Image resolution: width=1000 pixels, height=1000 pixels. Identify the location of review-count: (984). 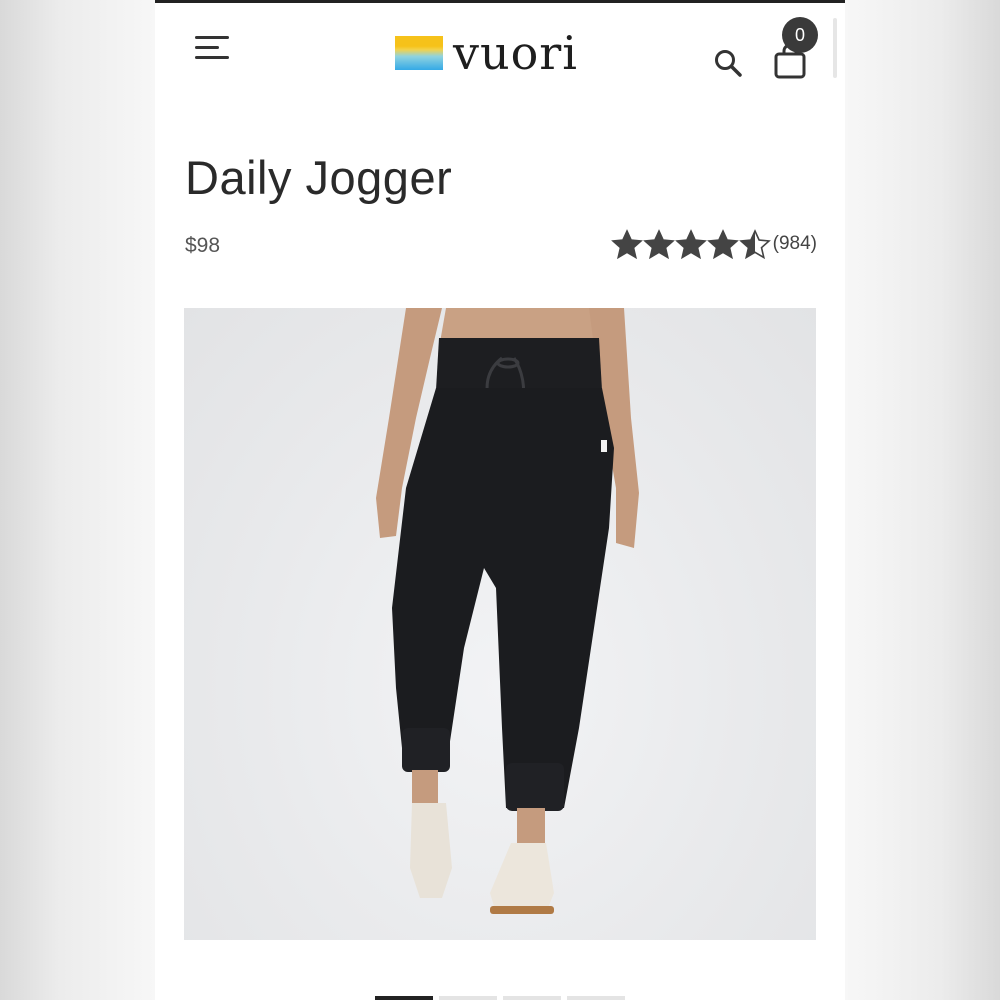
(795, 244).